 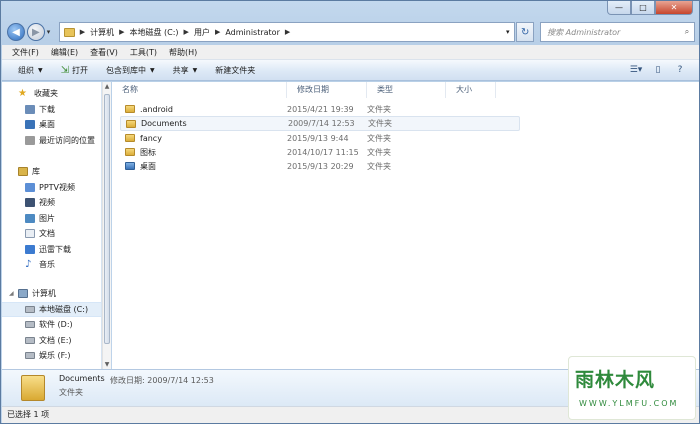 I want to click on nav-item-label: PPTV视频, so click(x=57, y=187).